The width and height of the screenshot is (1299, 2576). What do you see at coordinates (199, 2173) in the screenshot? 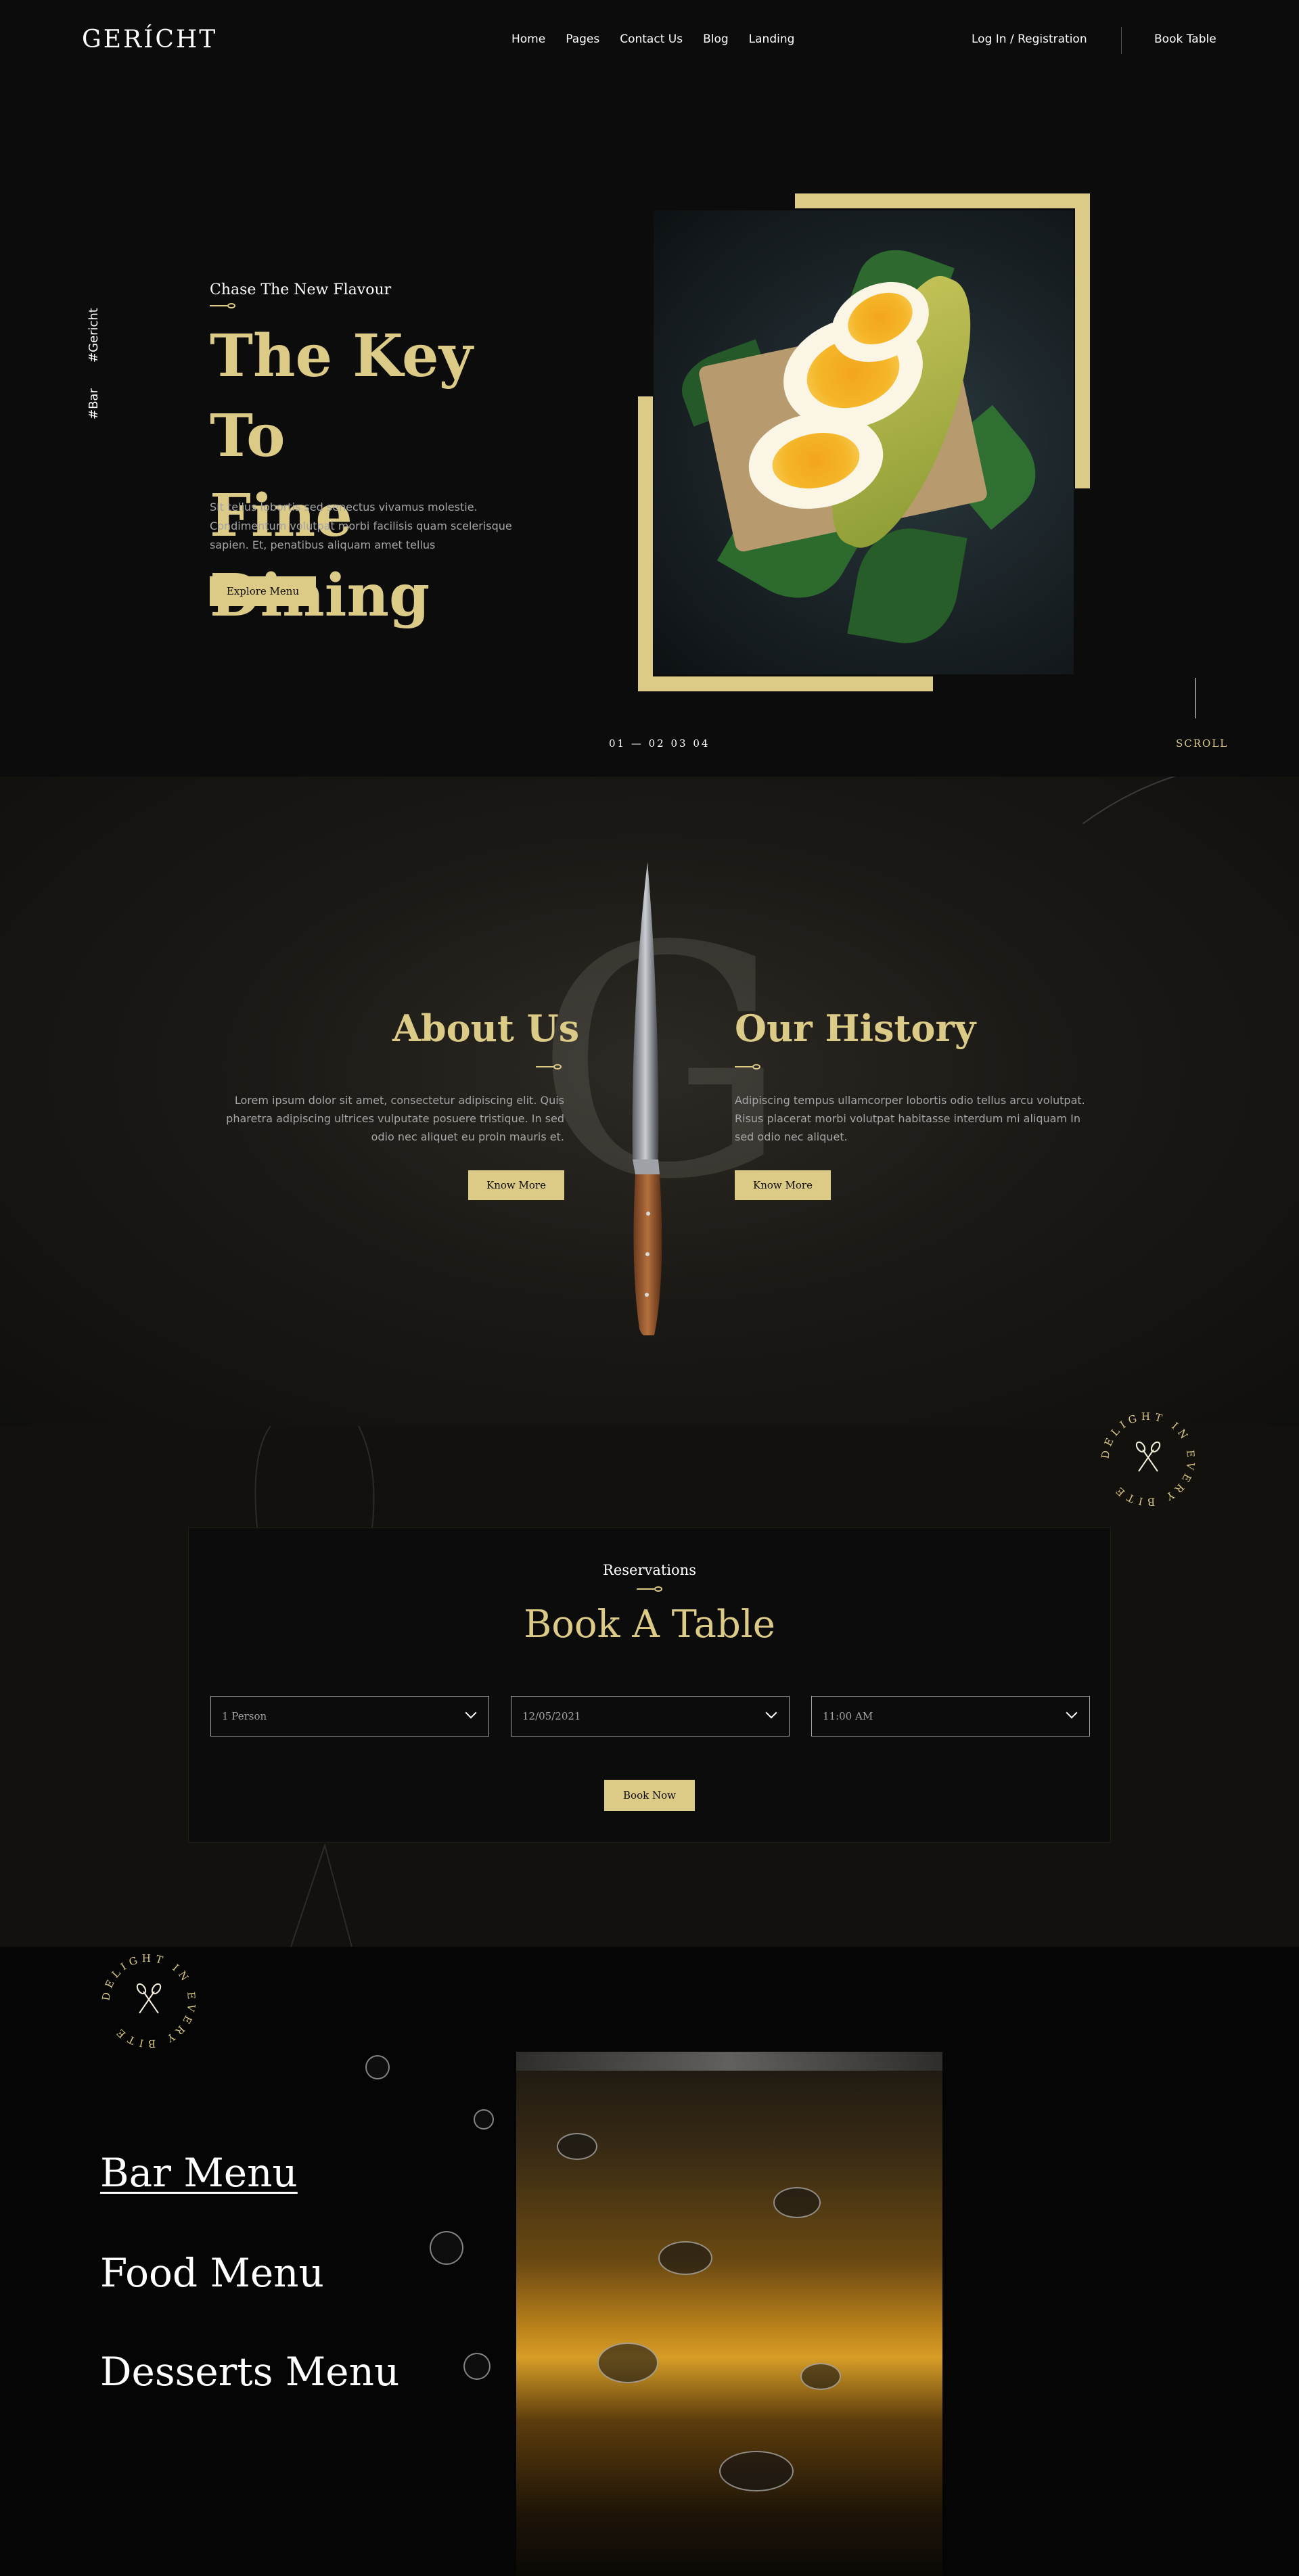
I see `menu-item-bar: Bar Menu` at bounding box center [199, 2173].